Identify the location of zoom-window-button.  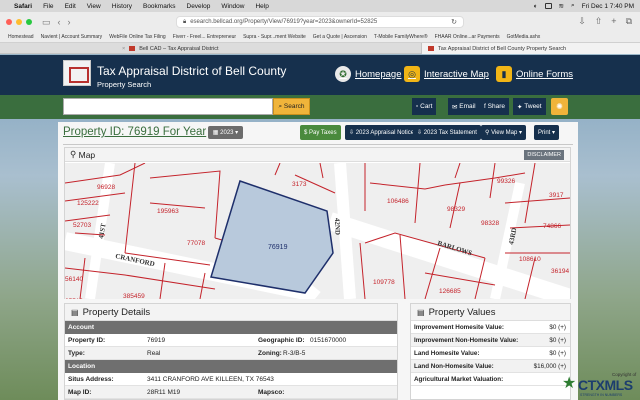
(29, 22).